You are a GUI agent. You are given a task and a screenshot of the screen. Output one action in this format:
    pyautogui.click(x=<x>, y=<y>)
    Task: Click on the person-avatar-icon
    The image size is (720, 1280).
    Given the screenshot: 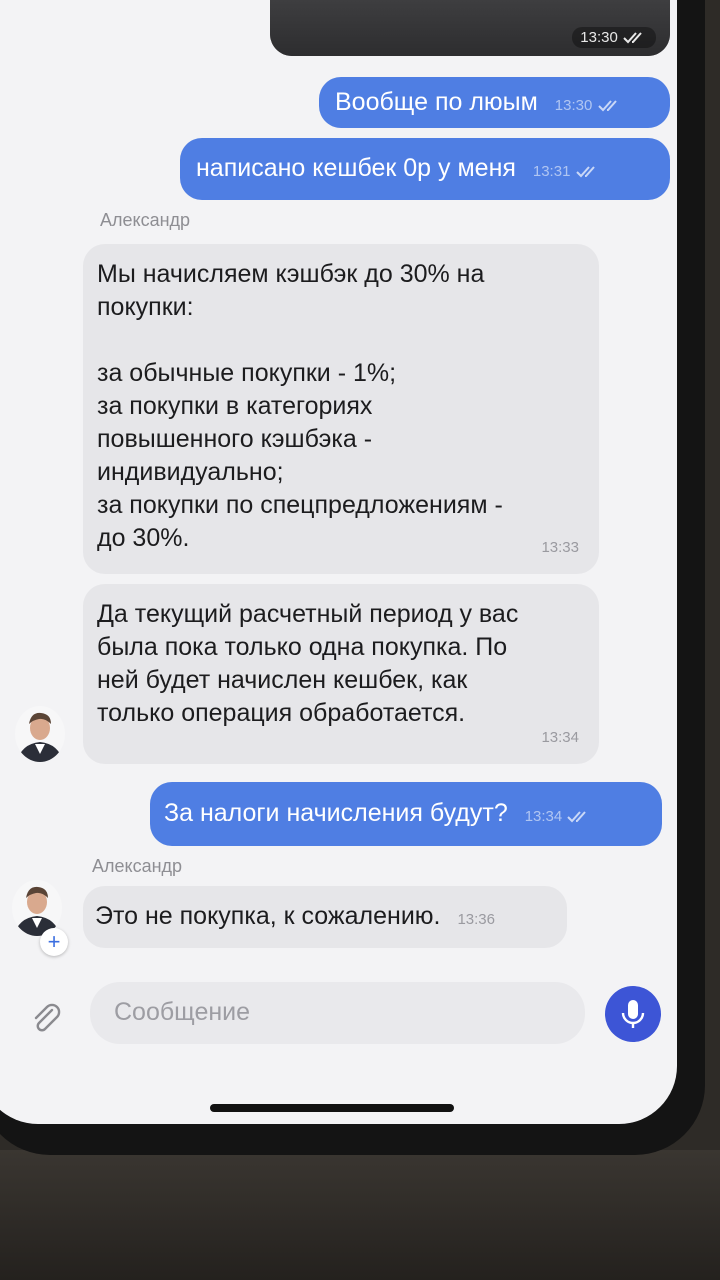 What is the action you would take?
    pyautogui.click(x=40, y=734)
    